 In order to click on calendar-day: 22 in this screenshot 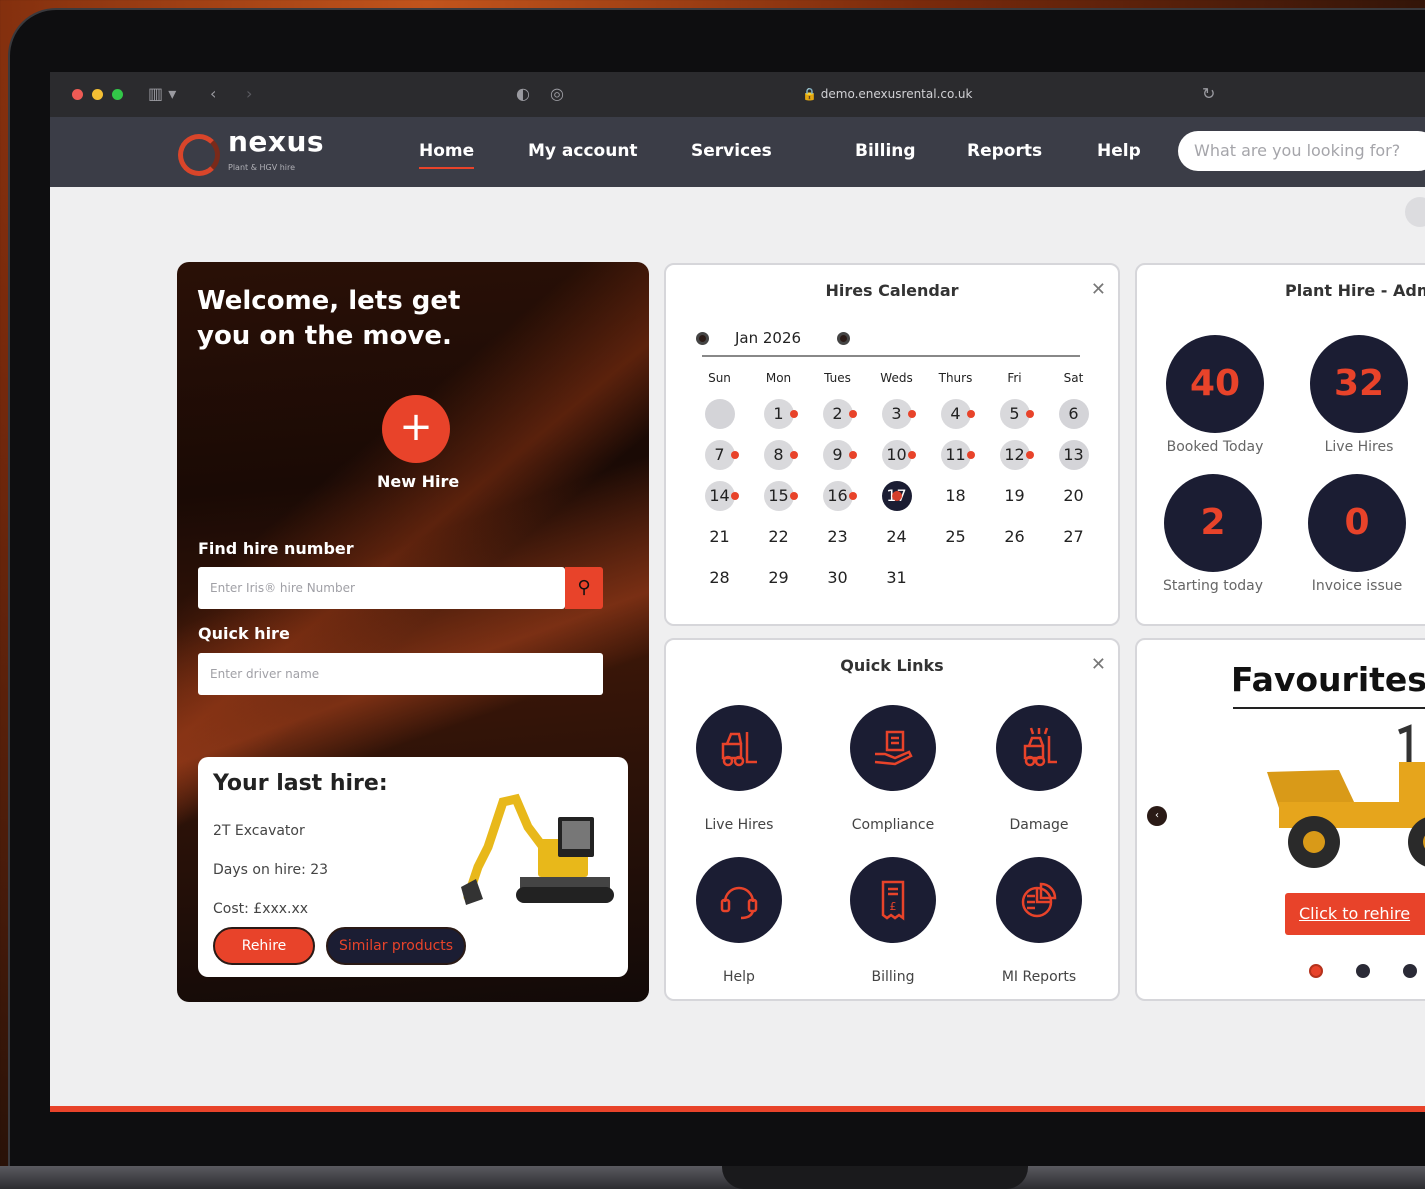, I will do `click(779, 537)`.